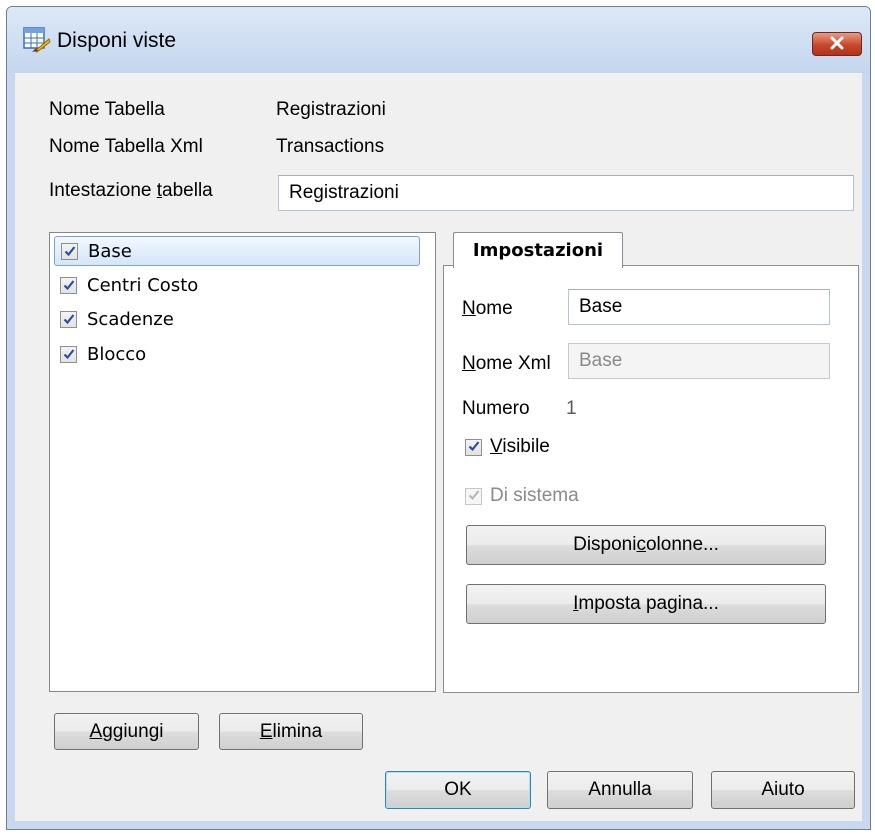  Describe the element at coordinates (126, 146) in the screenshot. I see `xml-table-name-label: Nome Tabella Xml` at that location.